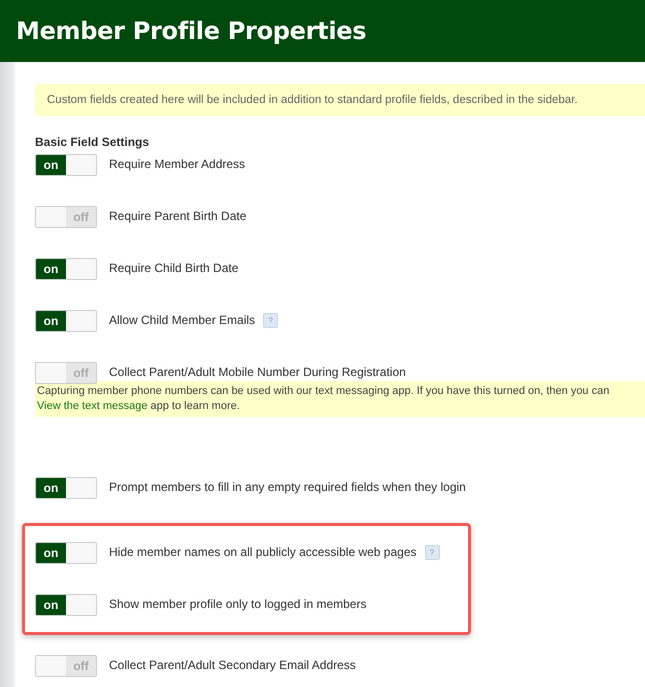 This screenshot has height=687, width=645. Describe the element at coordinates (340, 100) in the screenshot. I see `info-notice: Custom fields created here will be included in addition to standard profile fields, described in the sidebar.` at that location.